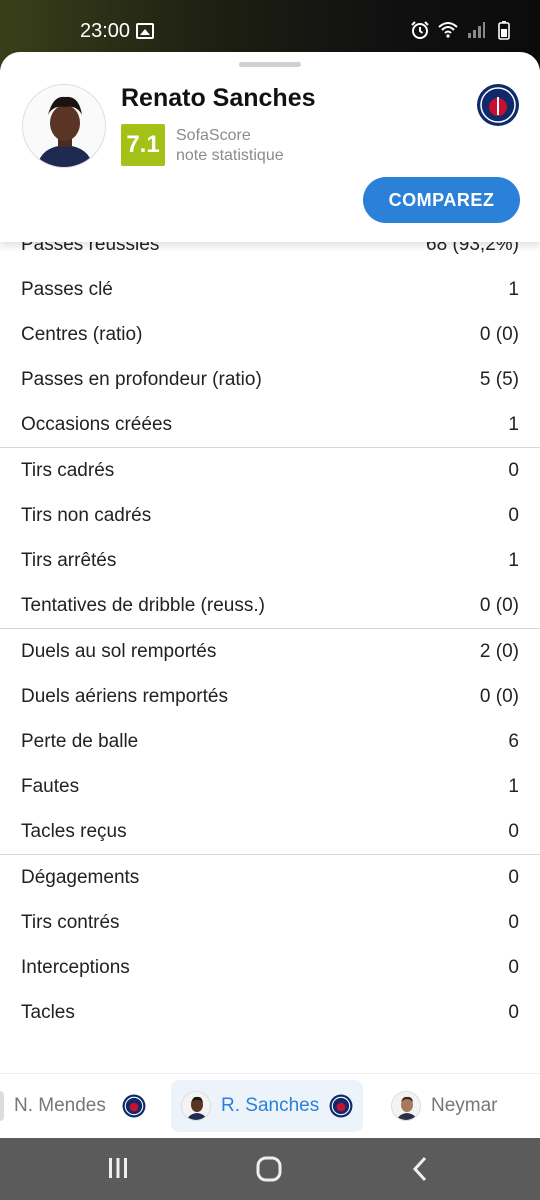 The width and height of the screenshot is (540, 1200). I want to click on stat-row: Tirs cadrés 0, so click(270, 470).